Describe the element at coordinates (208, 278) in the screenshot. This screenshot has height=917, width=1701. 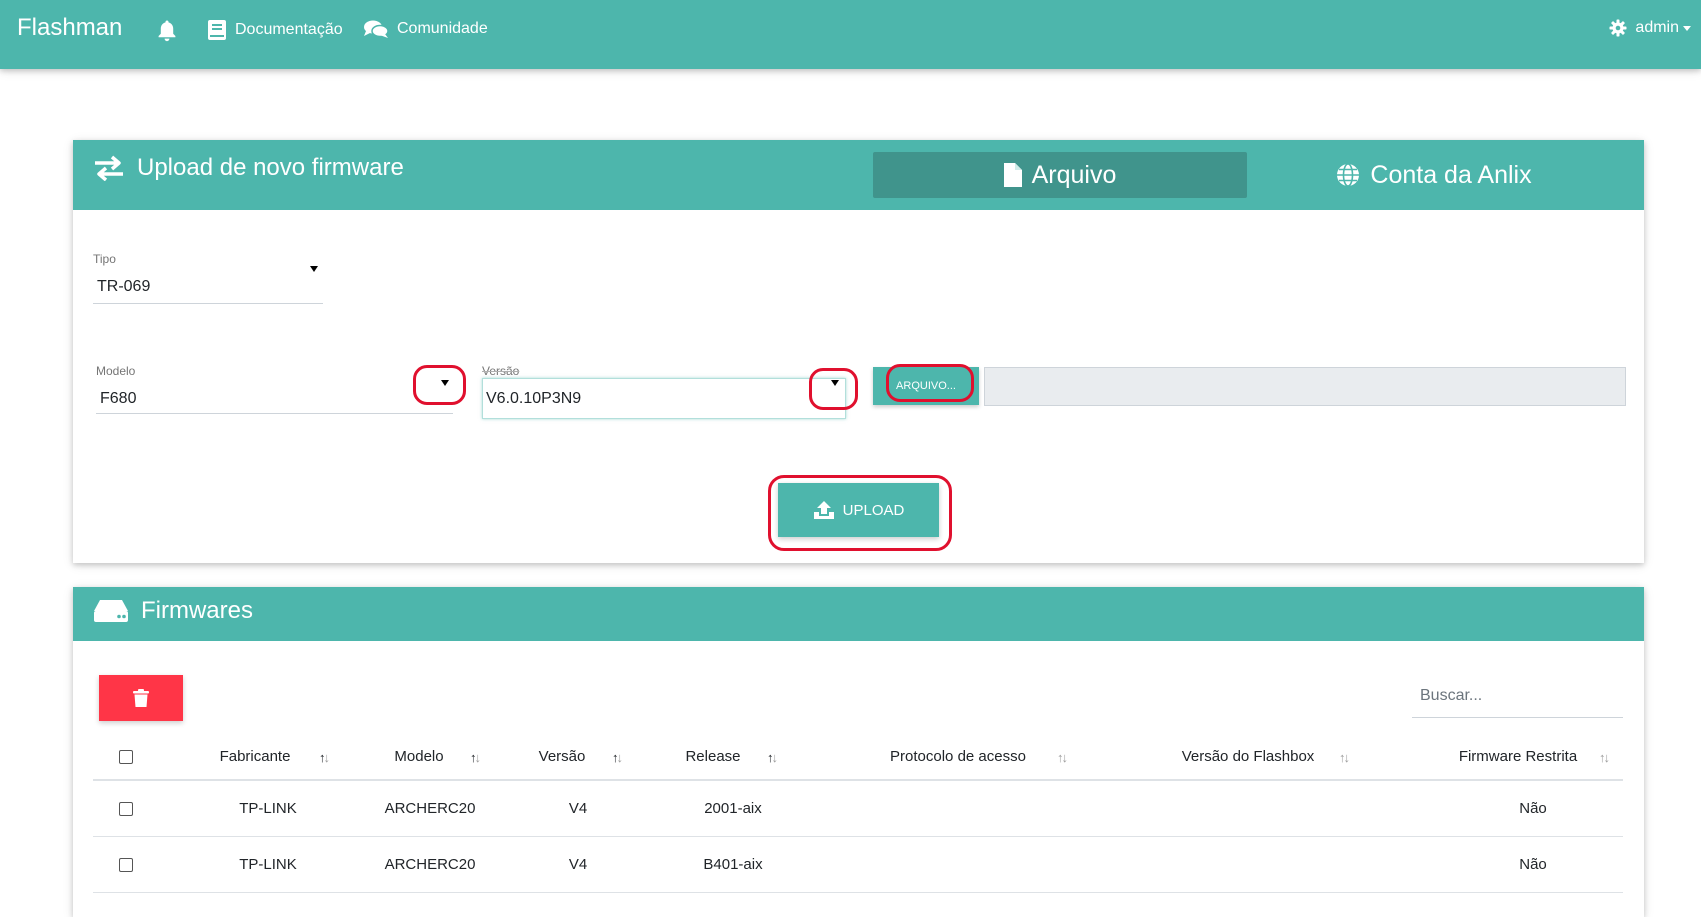
I see `tipo-select: Tipo TR-069` at that location.